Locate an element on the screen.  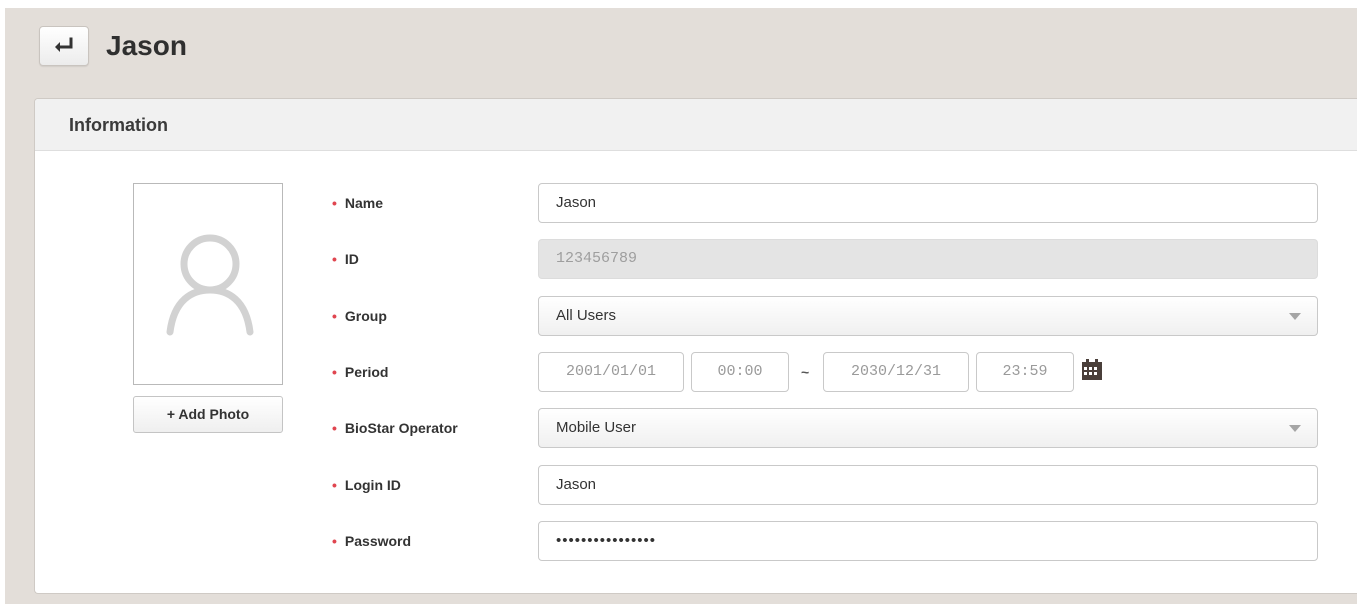
user-silhouette-icon is located at coordinates (210, 285).